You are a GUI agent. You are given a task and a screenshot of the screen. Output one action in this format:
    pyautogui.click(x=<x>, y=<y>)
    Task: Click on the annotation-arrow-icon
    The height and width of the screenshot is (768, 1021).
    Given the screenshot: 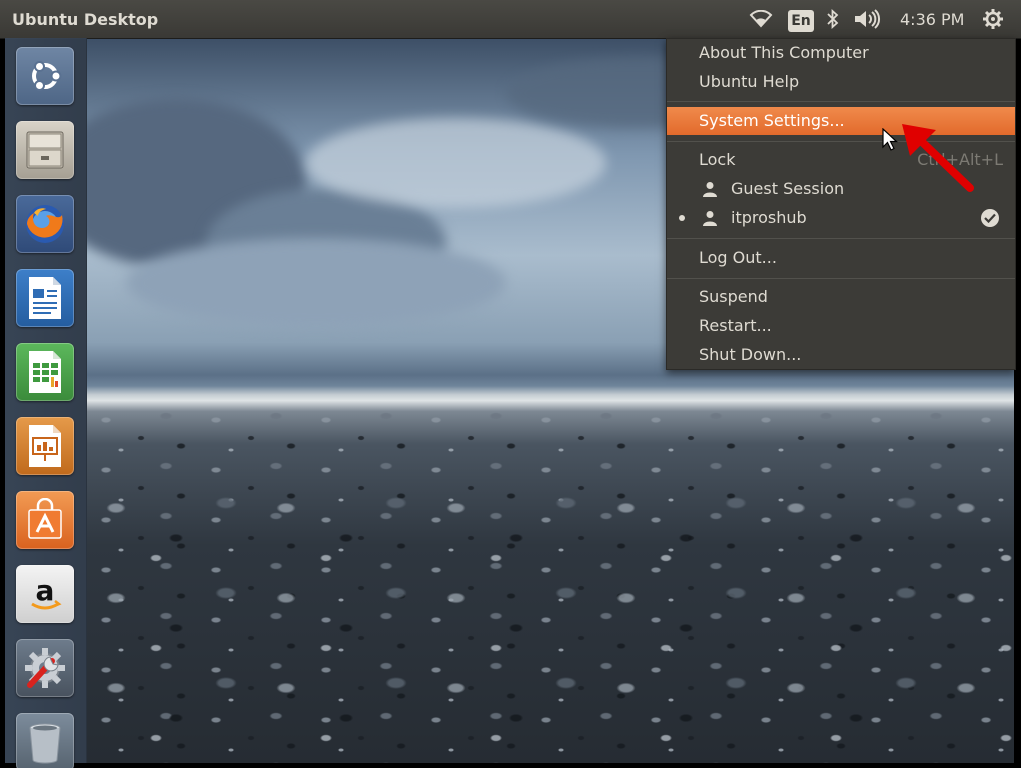 What is the action you would take?
    pyautogui.click(x=938, y=158)
    